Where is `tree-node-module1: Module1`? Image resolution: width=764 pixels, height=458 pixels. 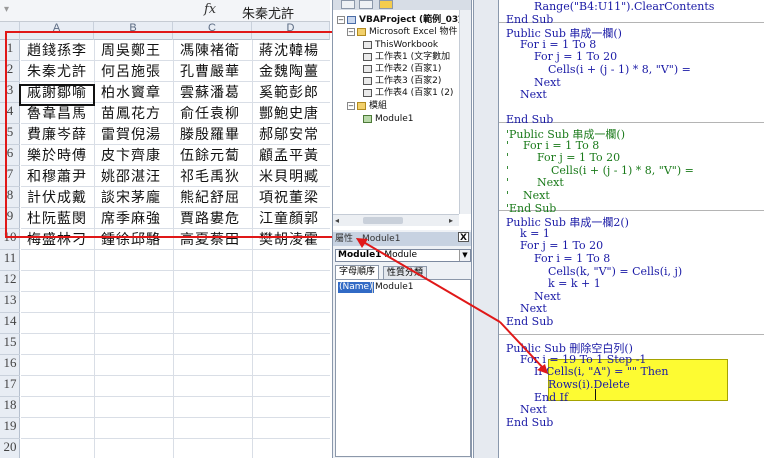 tree-node-module1: Module1 is located at coordinates (388, 119).